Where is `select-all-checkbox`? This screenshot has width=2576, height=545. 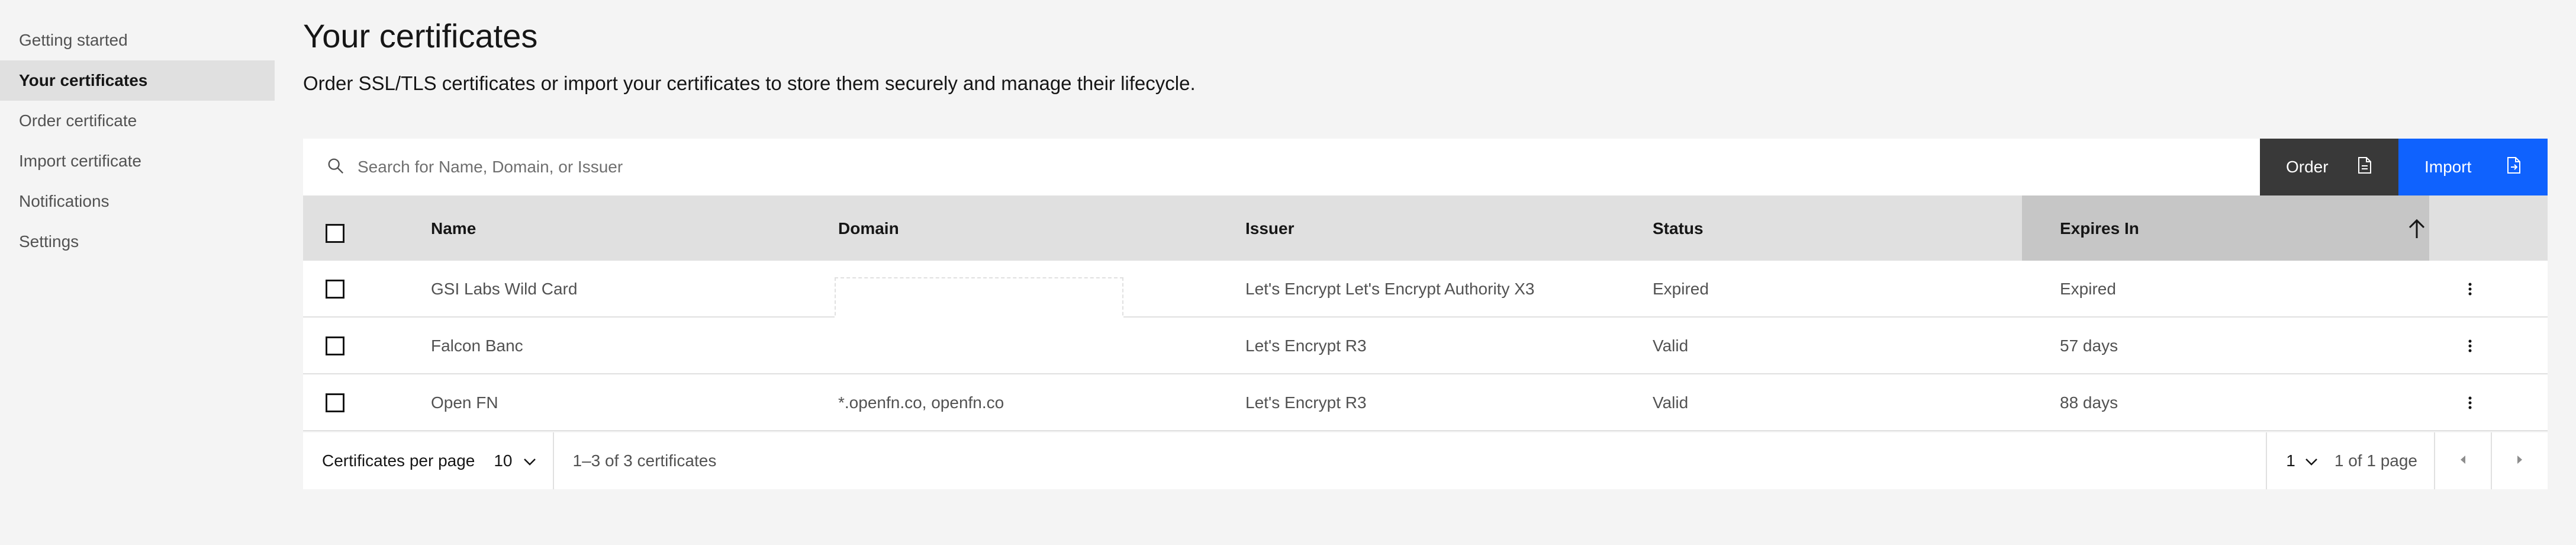
select-all-checkbox is located at coordinates (335, 233).